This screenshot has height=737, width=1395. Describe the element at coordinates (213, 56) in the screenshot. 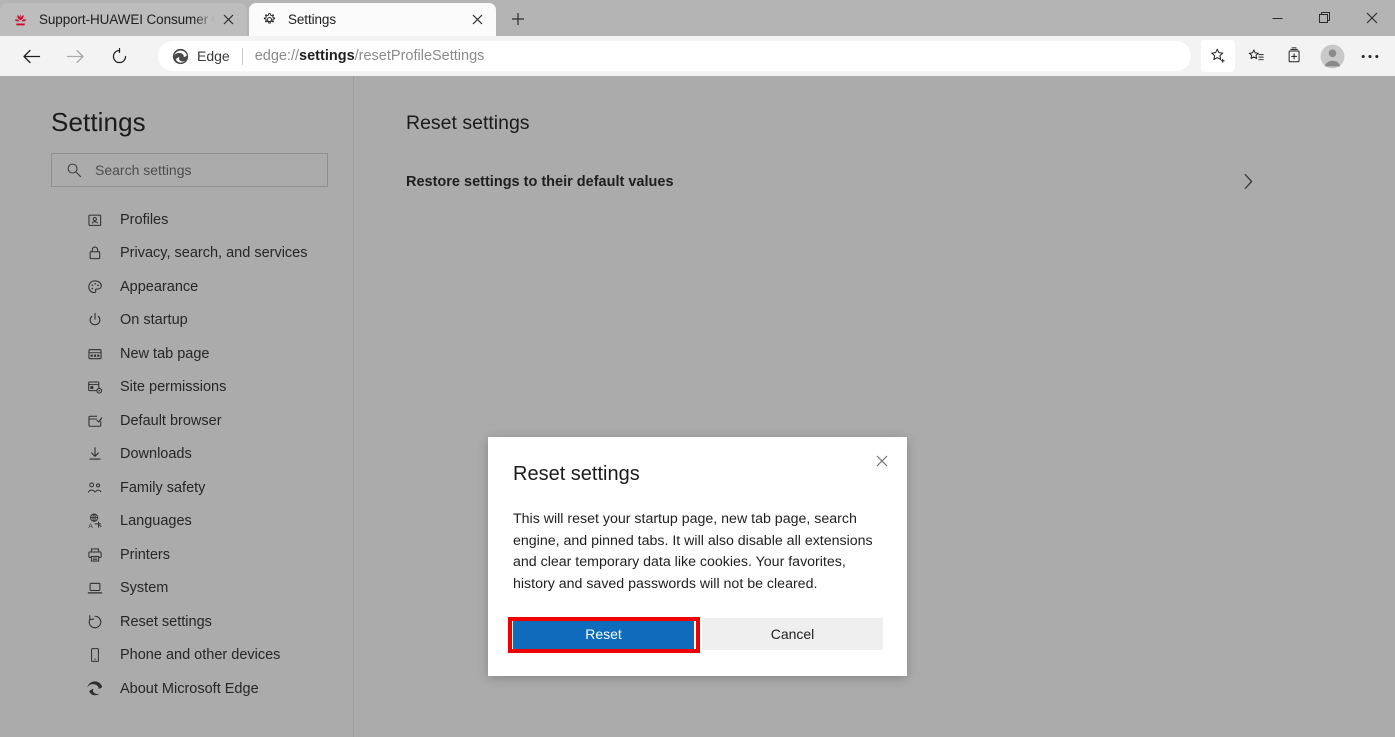

I see `edge-badge-label: Edge` at that location.